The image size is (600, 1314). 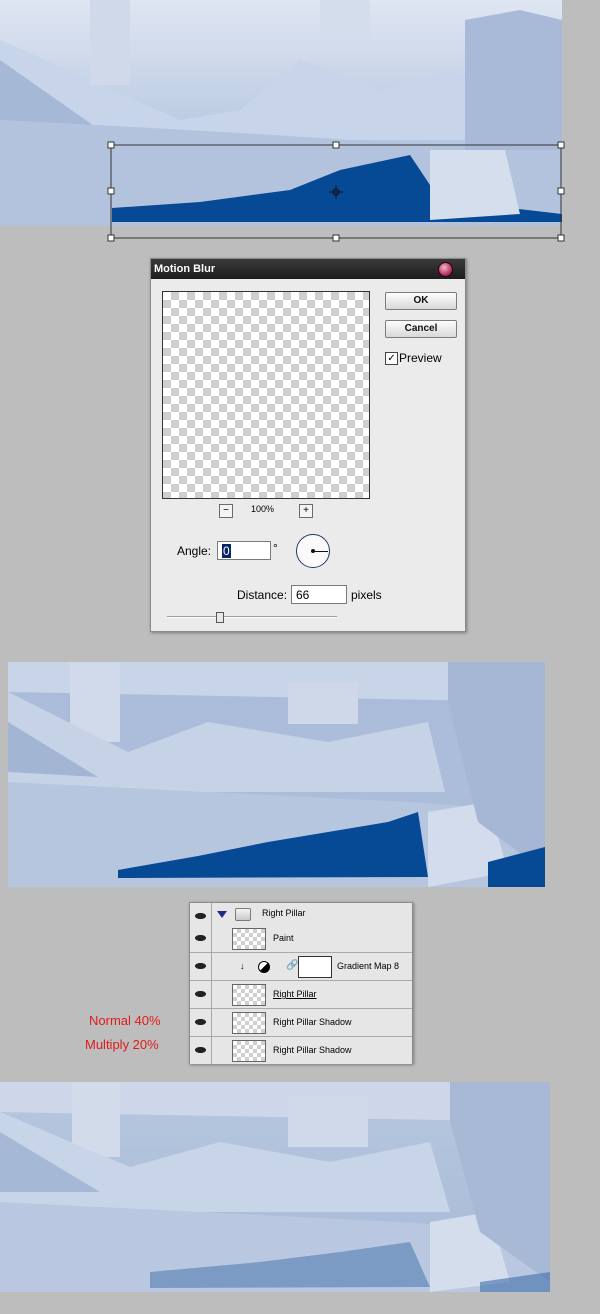 What do you see at coordinates (252, 617) in the screenshot?
I see `distance-slider-track` at bounding box center [252, 617].